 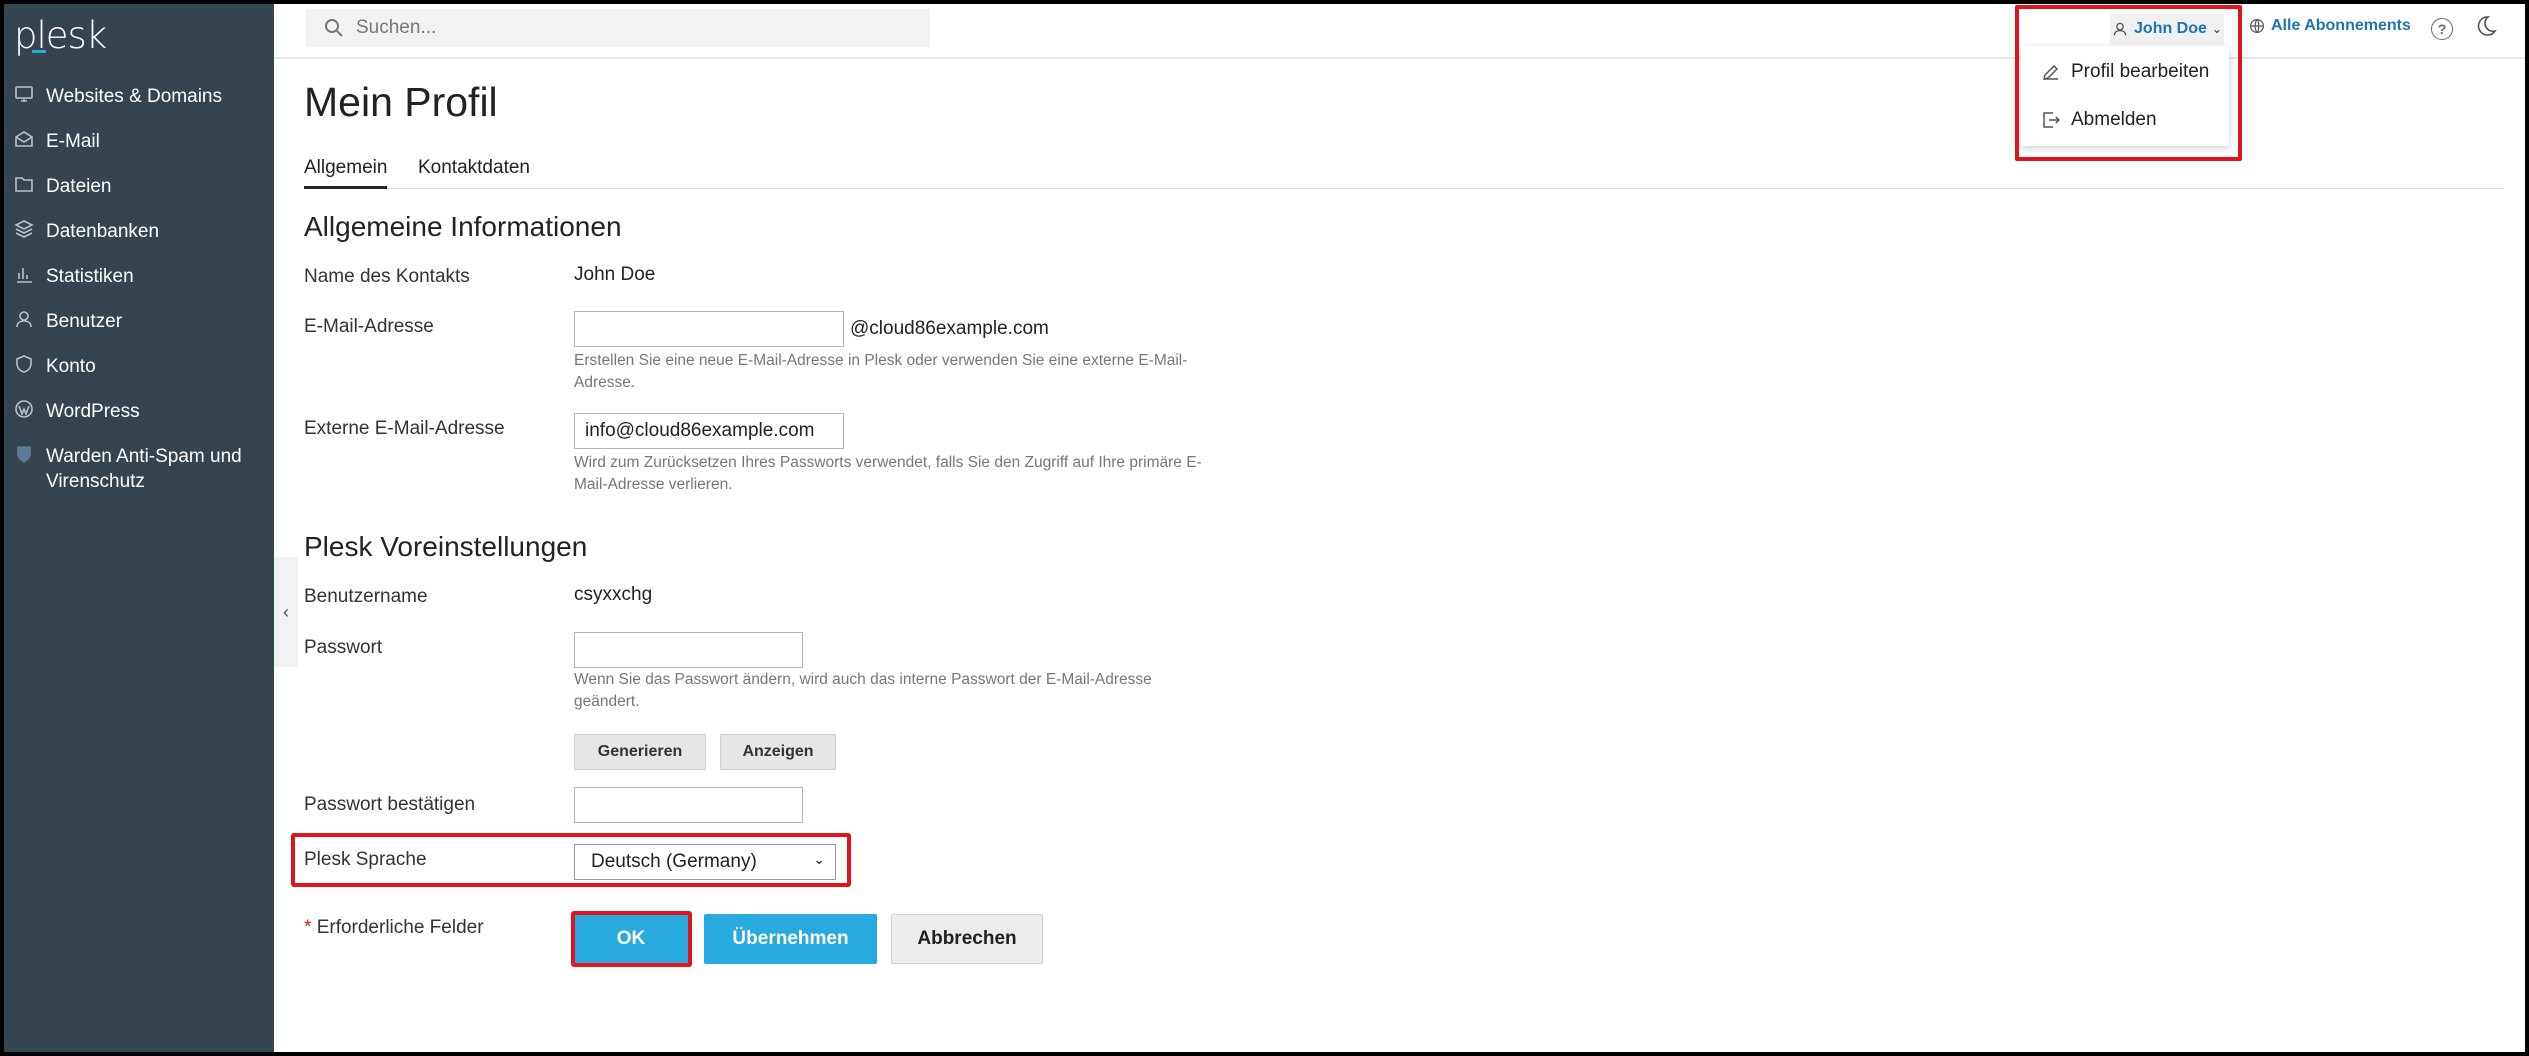 What do you see at coordinates (134, 96) in the screenshot?
I see `sidebar-item-label: Websites & Domains` at bounding box center [134, 96].